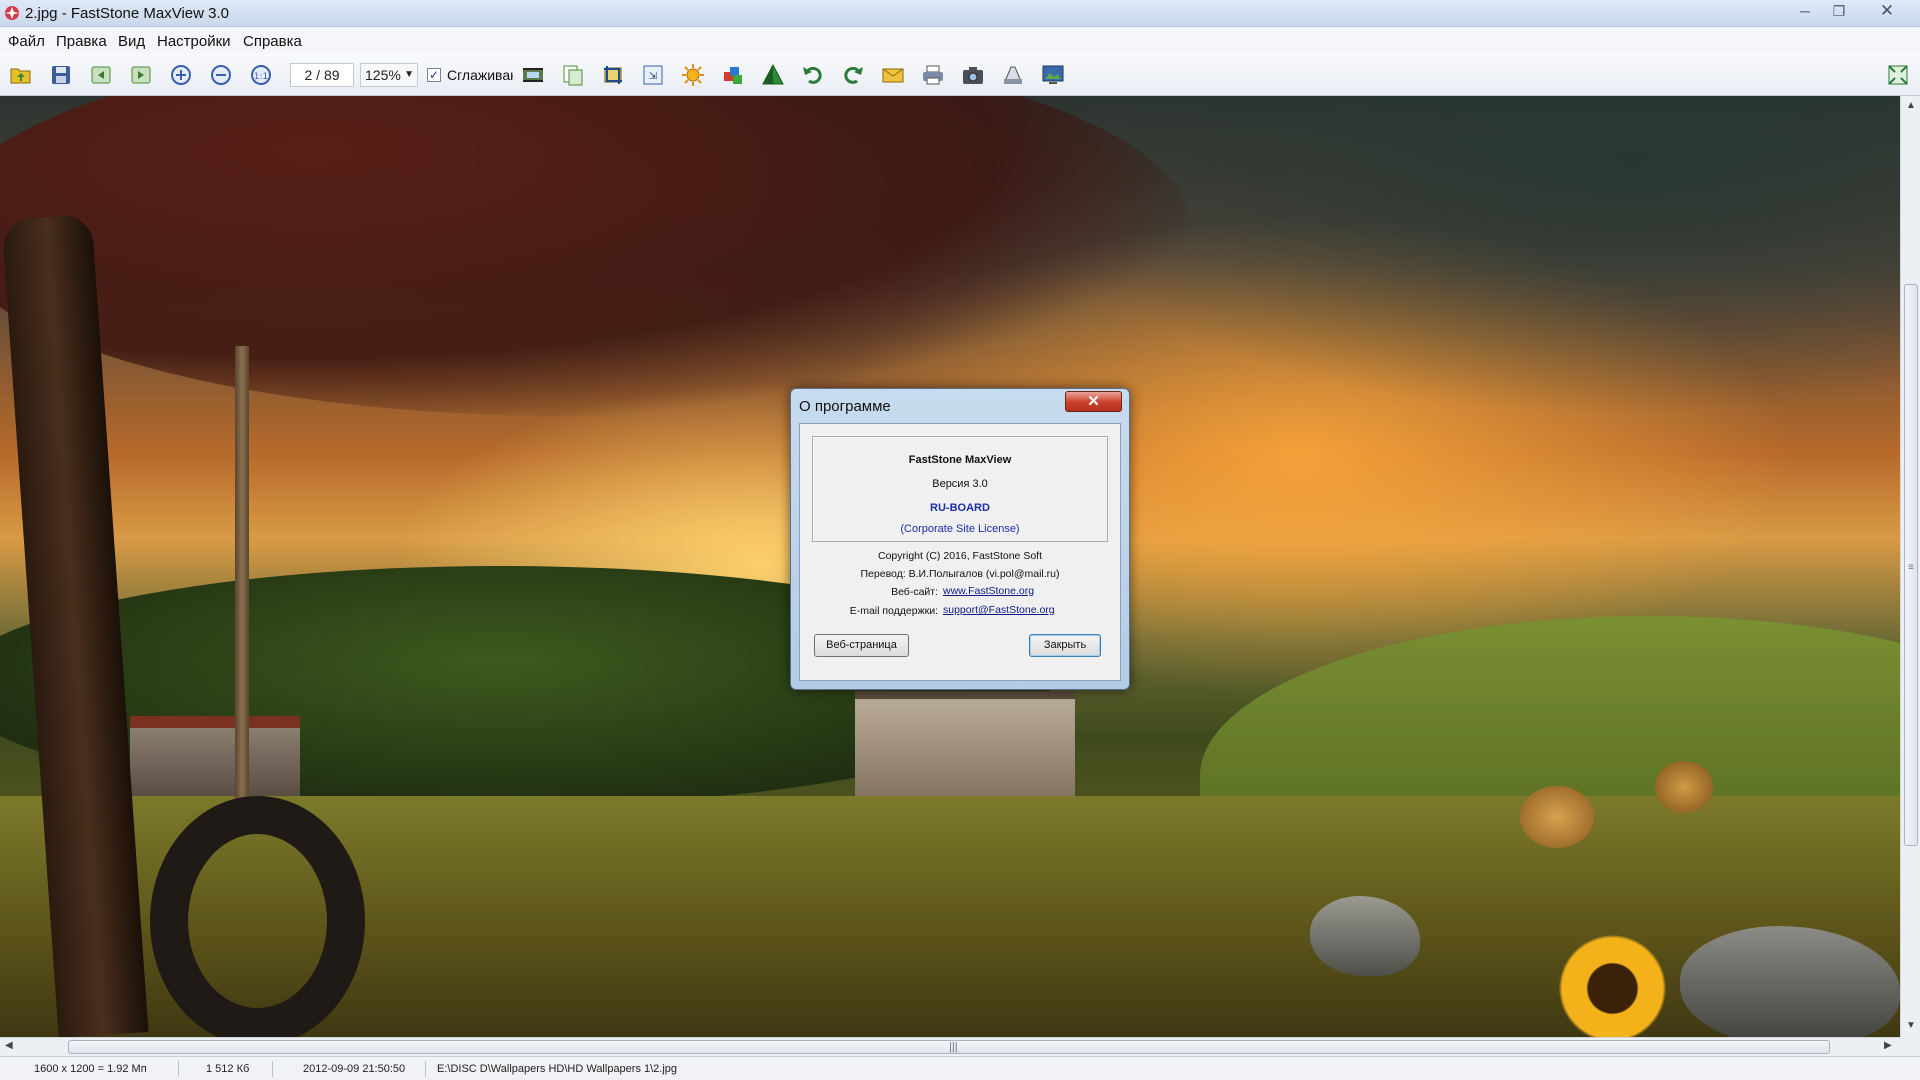 Image resolution: width=1920 pixels, height=1080 pixels. I want to click on close-window-button: ✕, so click(1887, 11).